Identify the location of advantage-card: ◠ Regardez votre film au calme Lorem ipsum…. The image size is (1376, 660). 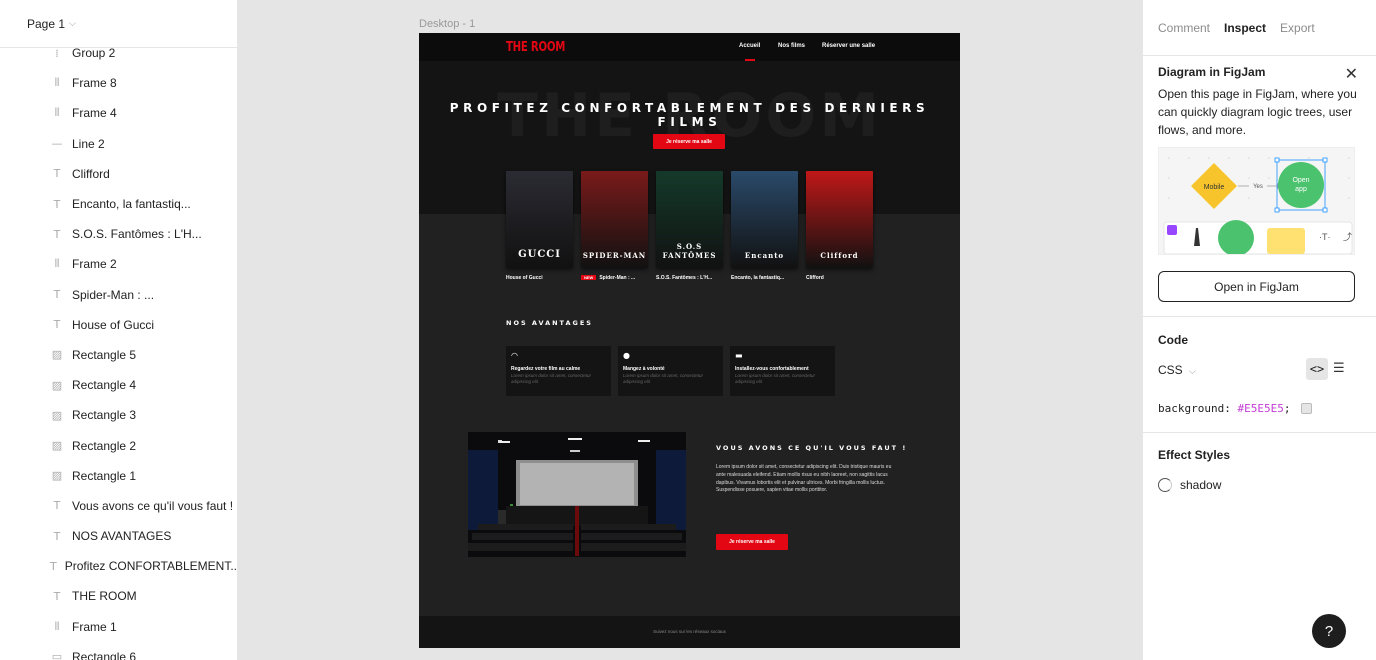
(558, 371).